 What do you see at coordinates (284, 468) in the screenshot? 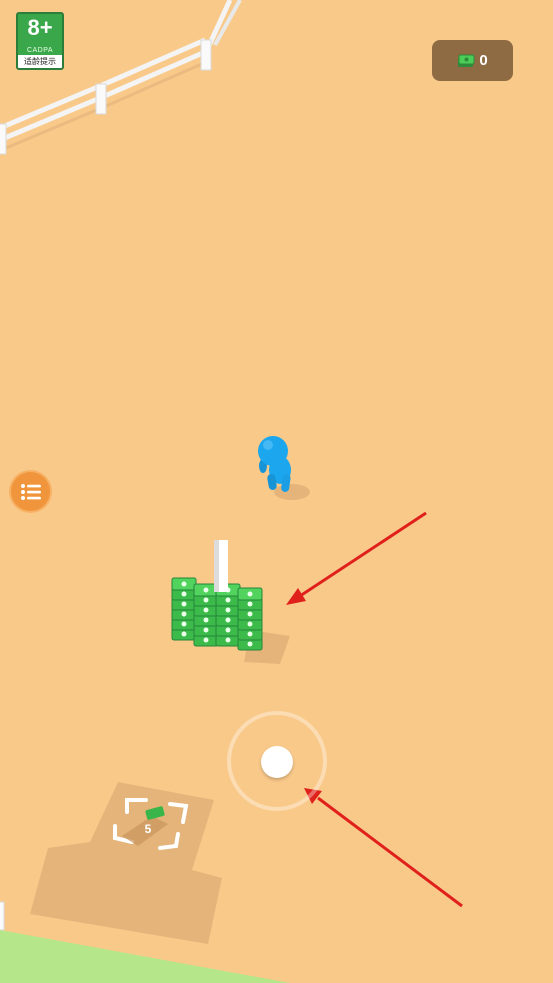
I see `player-character` at bounding box center [284, 468].